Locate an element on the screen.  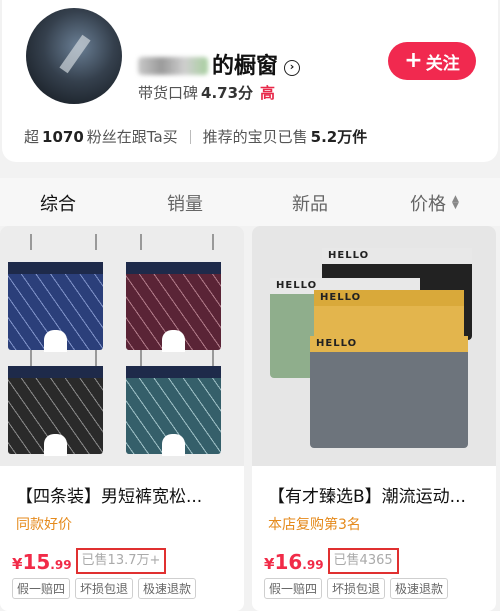
shop-name: 的橱窗 › is located at coordinates (219, 64).